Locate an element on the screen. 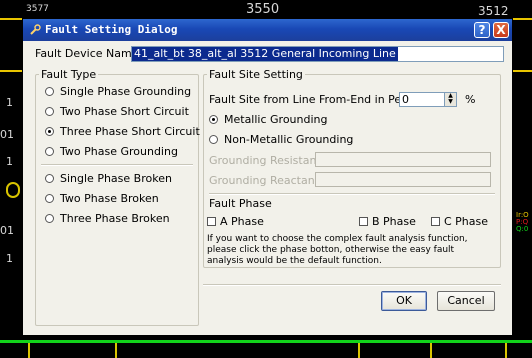 This screenshot has width=532, height=358. bg-label-3550: 3550 is located at coordinates (263, 9).